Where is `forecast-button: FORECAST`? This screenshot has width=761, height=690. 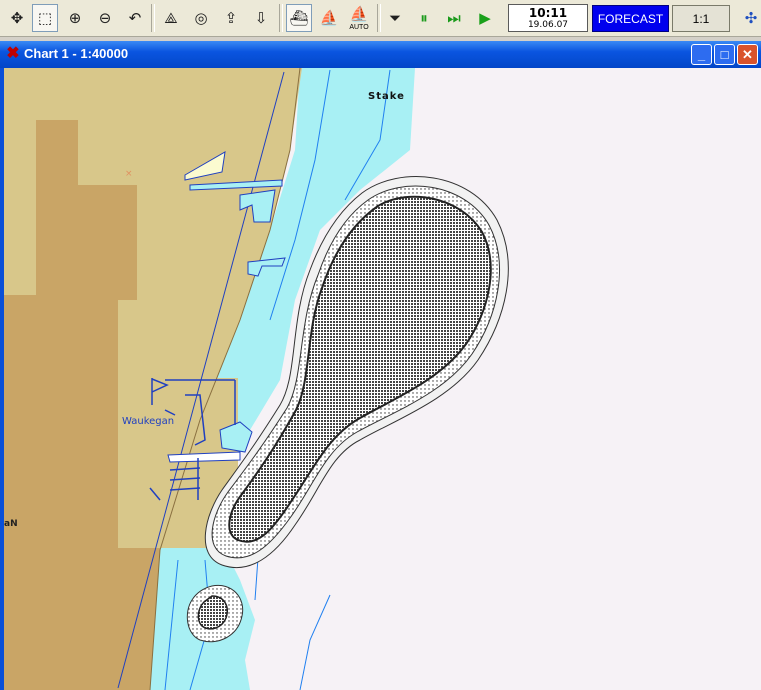 forecast-button: FORECAST is located at coordinates (630, 18).